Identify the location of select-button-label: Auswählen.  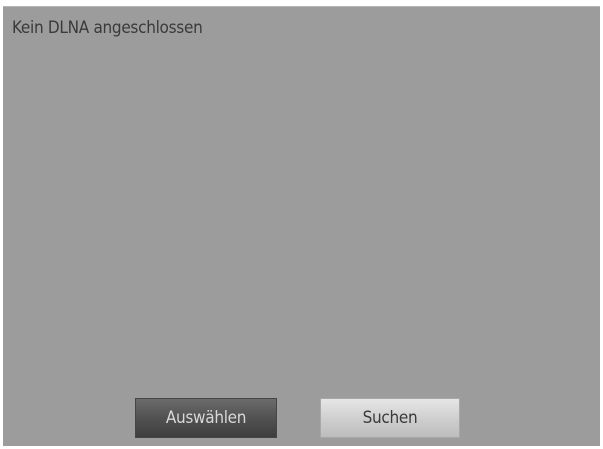
(206, 418).